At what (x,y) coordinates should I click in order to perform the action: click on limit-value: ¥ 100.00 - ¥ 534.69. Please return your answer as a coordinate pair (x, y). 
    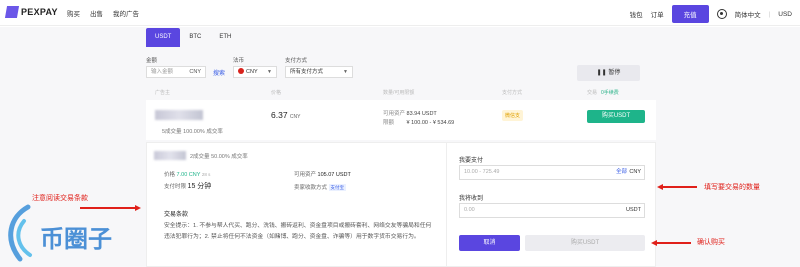
    Looking at the image, I should click on (430, 123).